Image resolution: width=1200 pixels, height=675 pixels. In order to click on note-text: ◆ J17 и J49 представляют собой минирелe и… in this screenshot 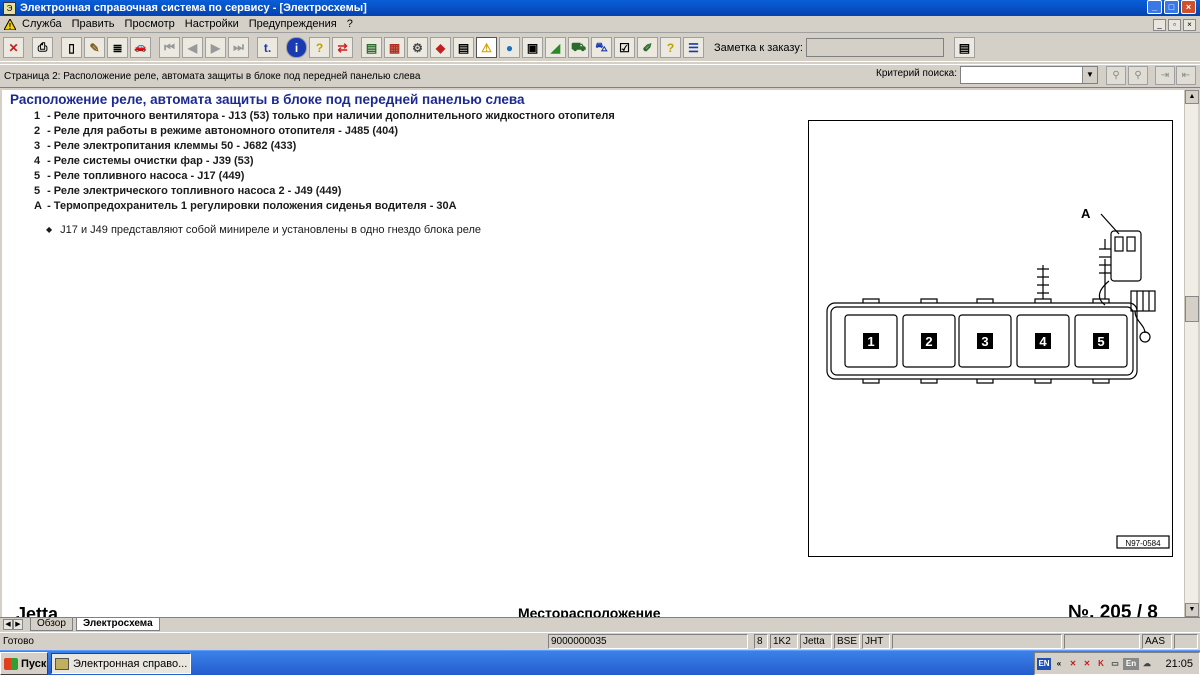, I will do `click(264, 230)`.